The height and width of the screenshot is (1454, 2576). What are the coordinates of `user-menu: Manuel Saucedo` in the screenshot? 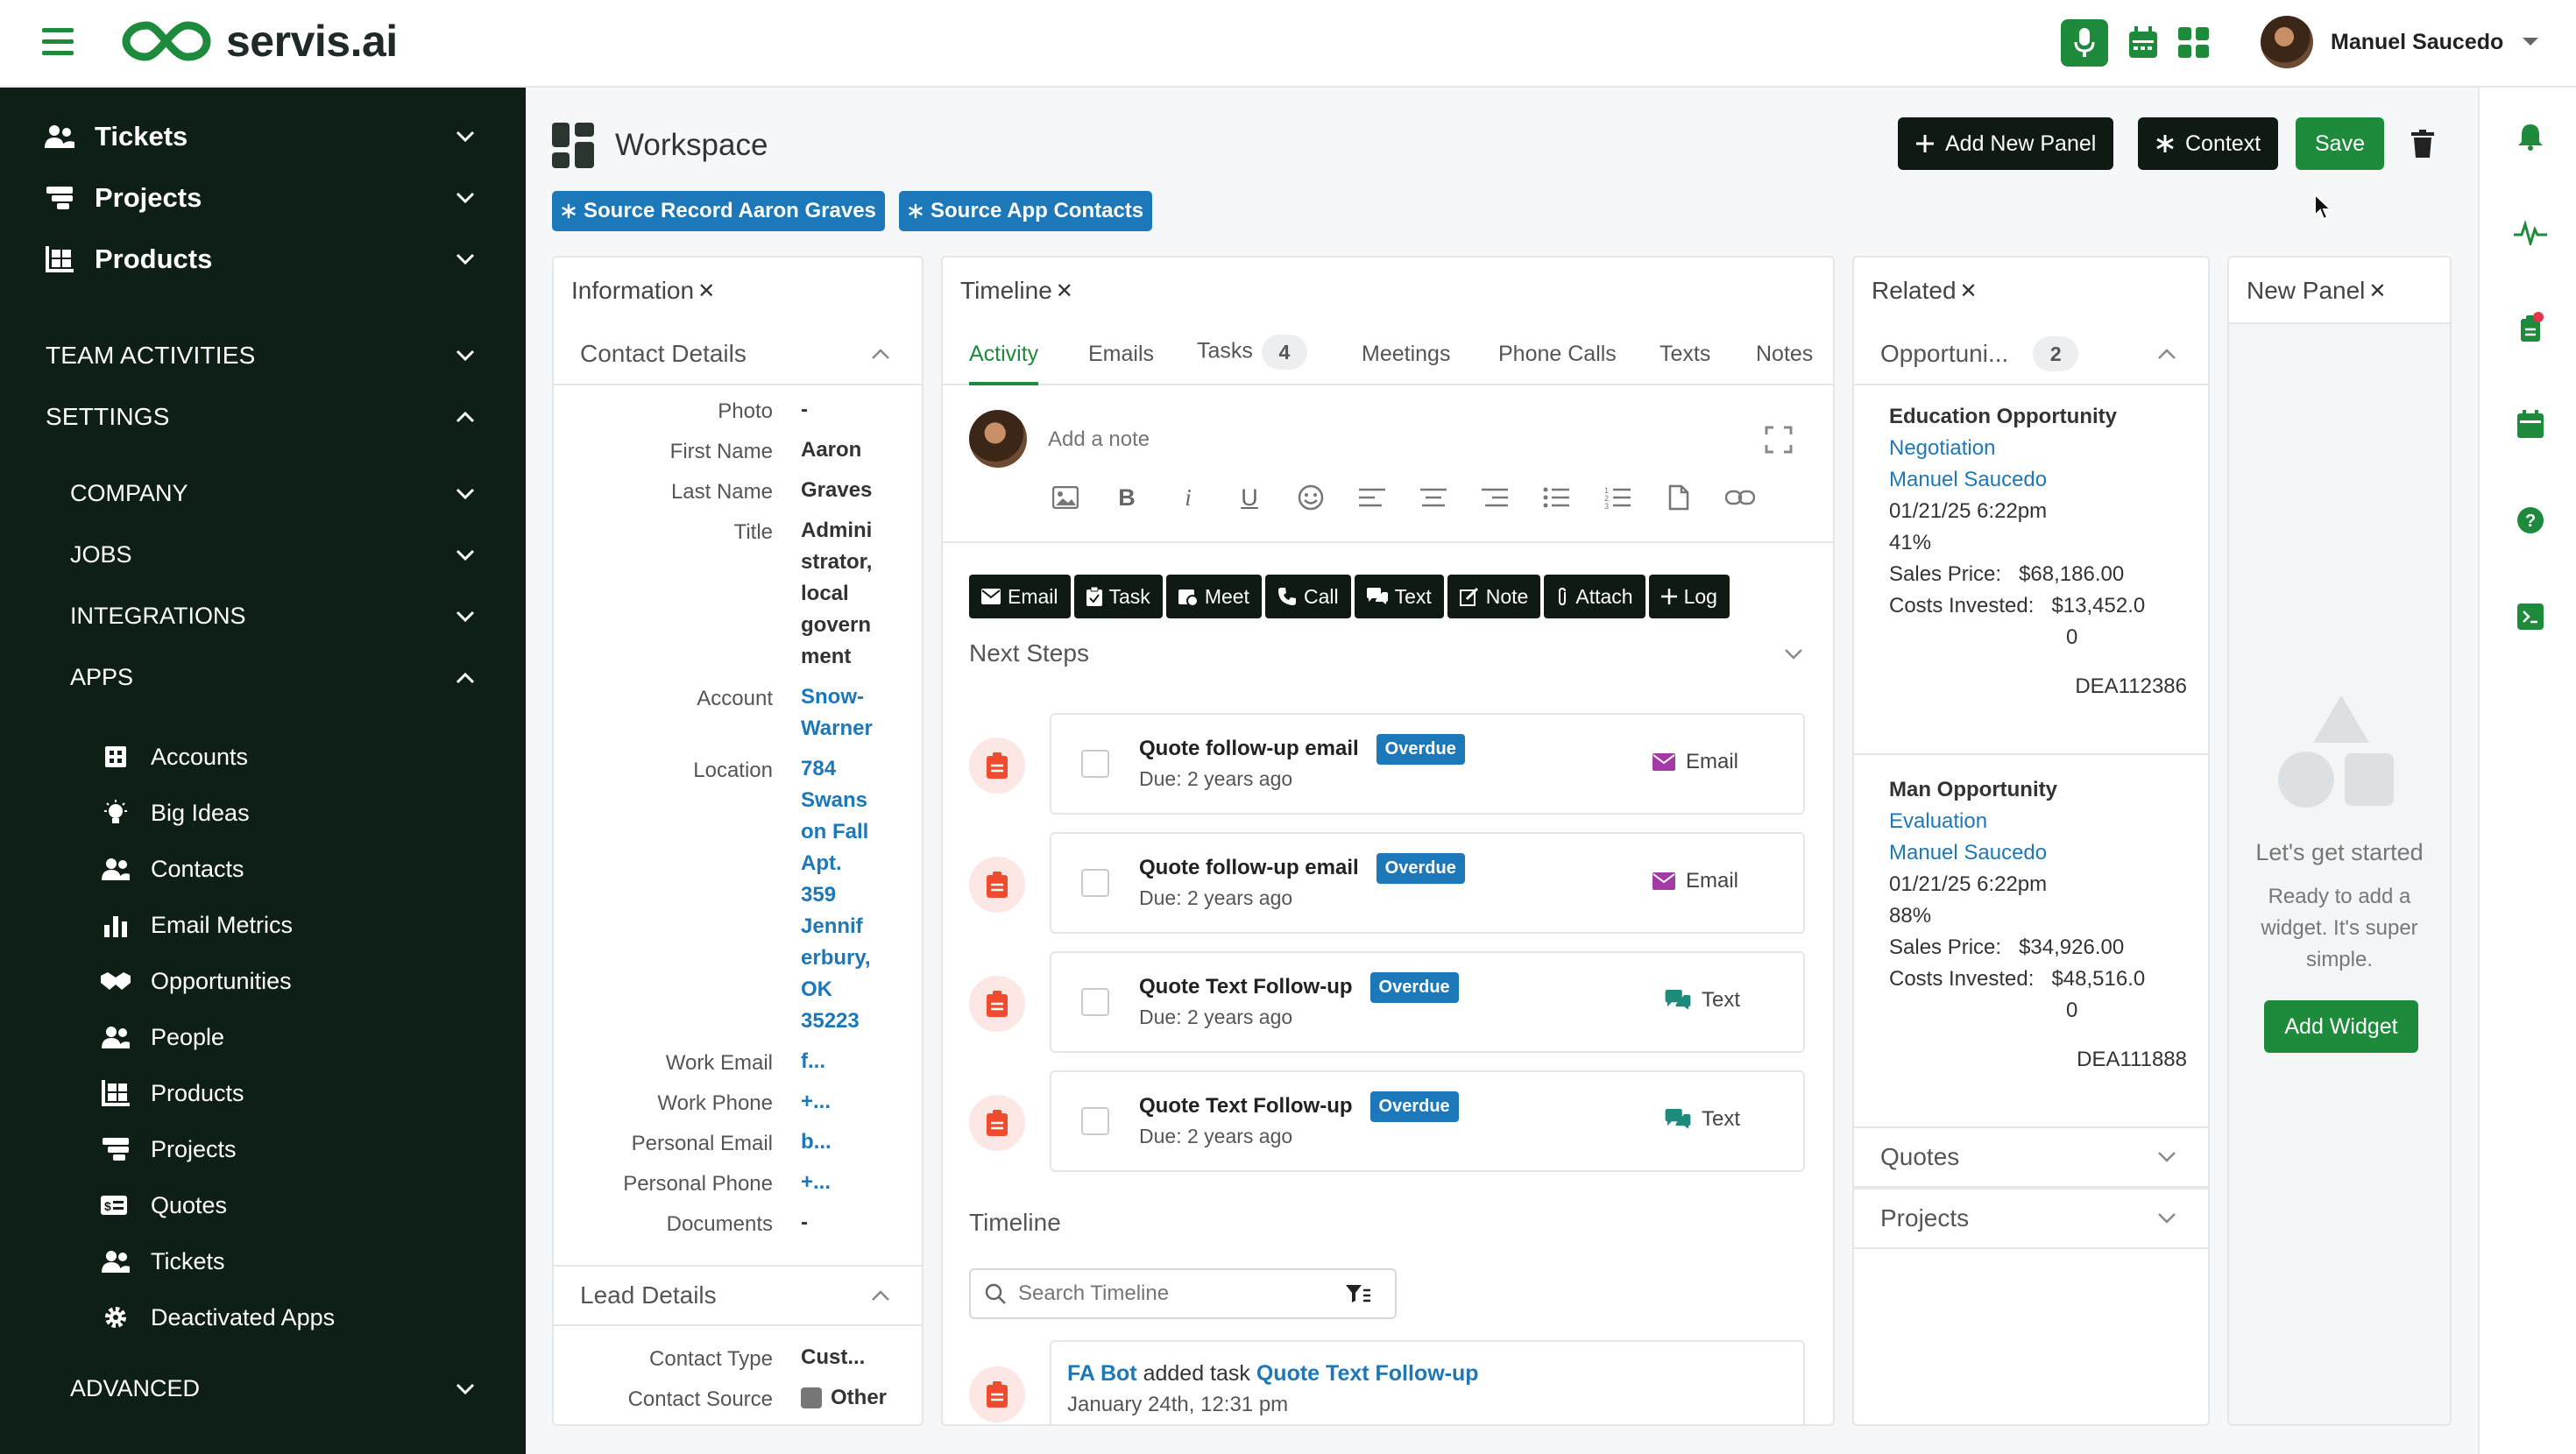 It's located at (2400, 42).